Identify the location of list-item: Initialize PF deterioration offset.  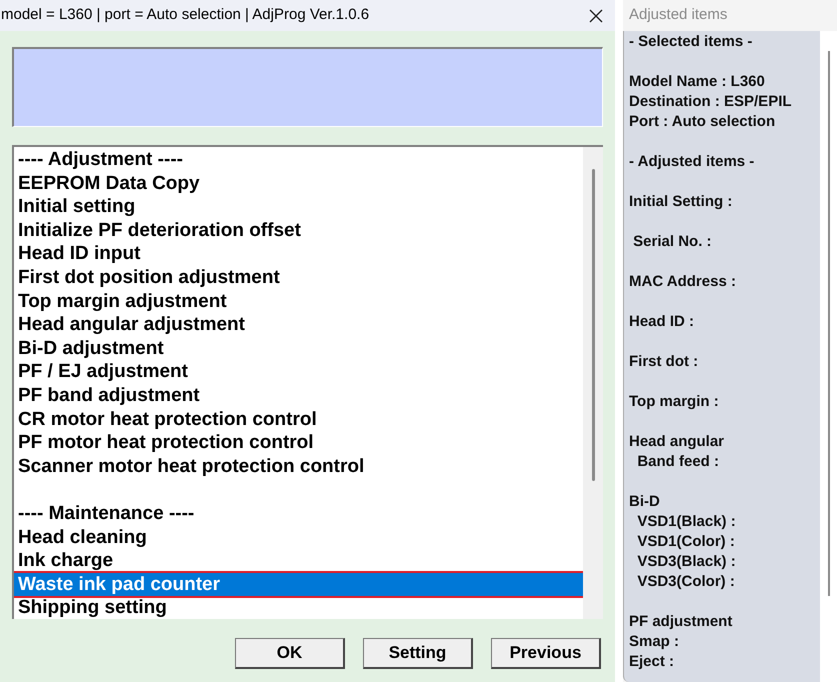
(300, 230).